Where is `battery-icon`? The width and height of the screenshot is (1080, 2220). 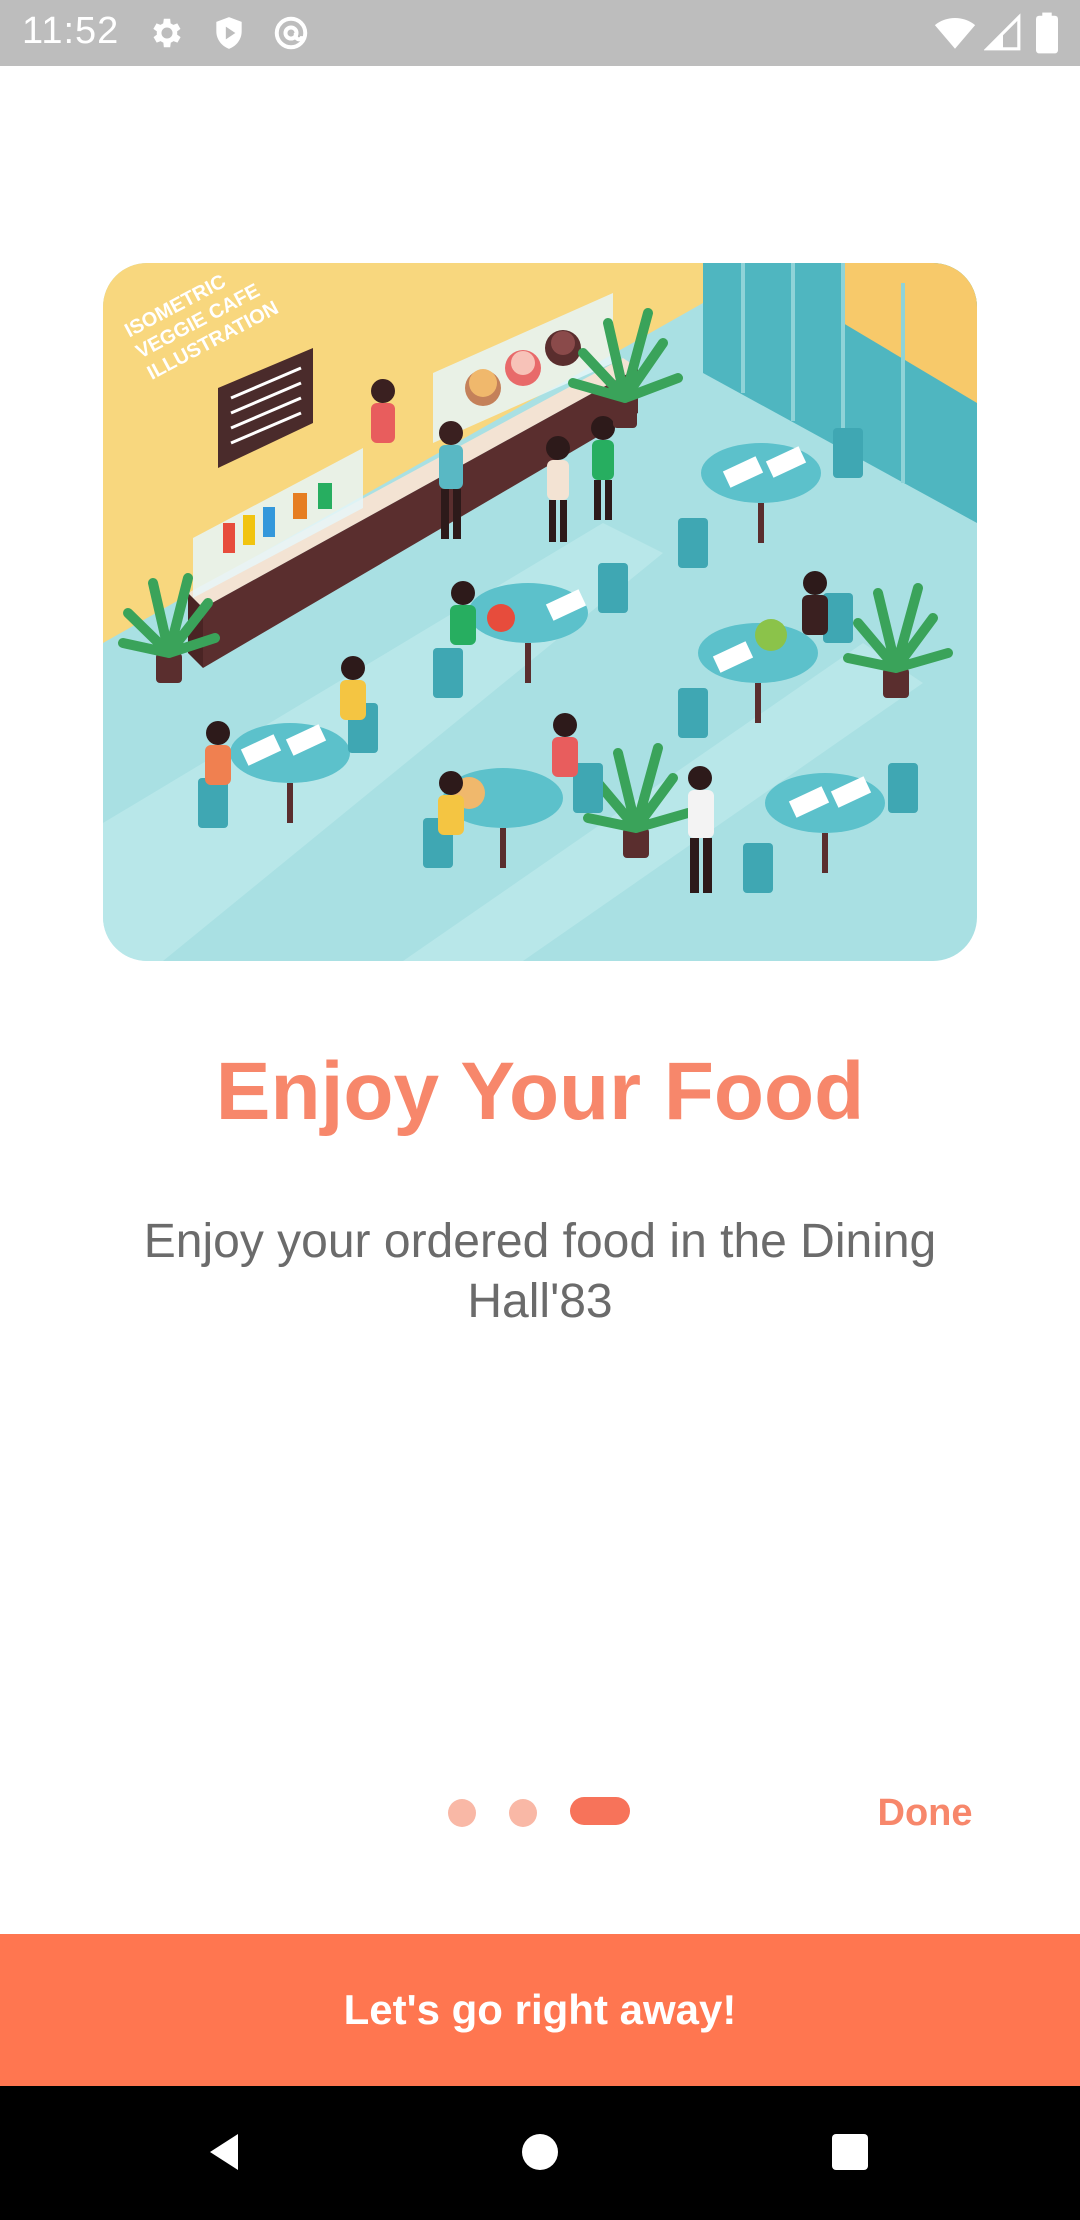
battery-icon is located at coordinates (1047, 35).